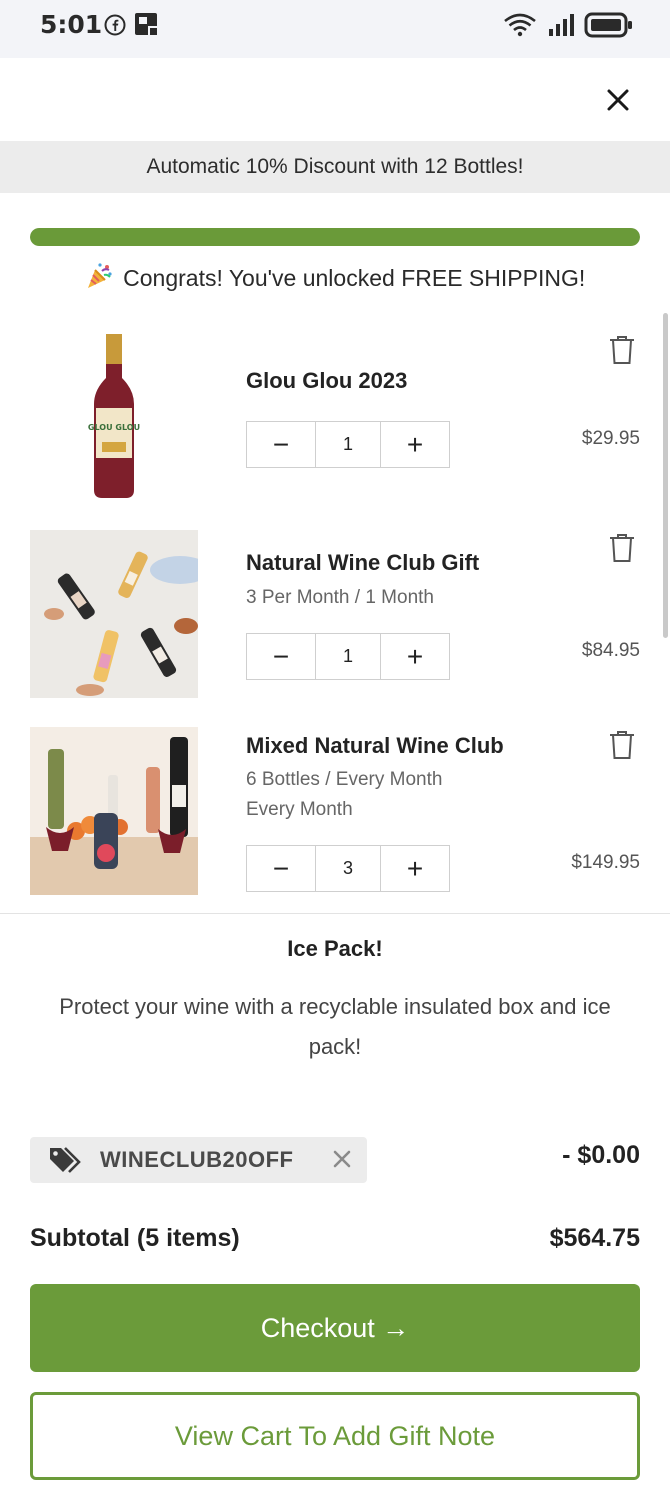  I want to click on checkout-button: Checkout →, so click(335, 1328).